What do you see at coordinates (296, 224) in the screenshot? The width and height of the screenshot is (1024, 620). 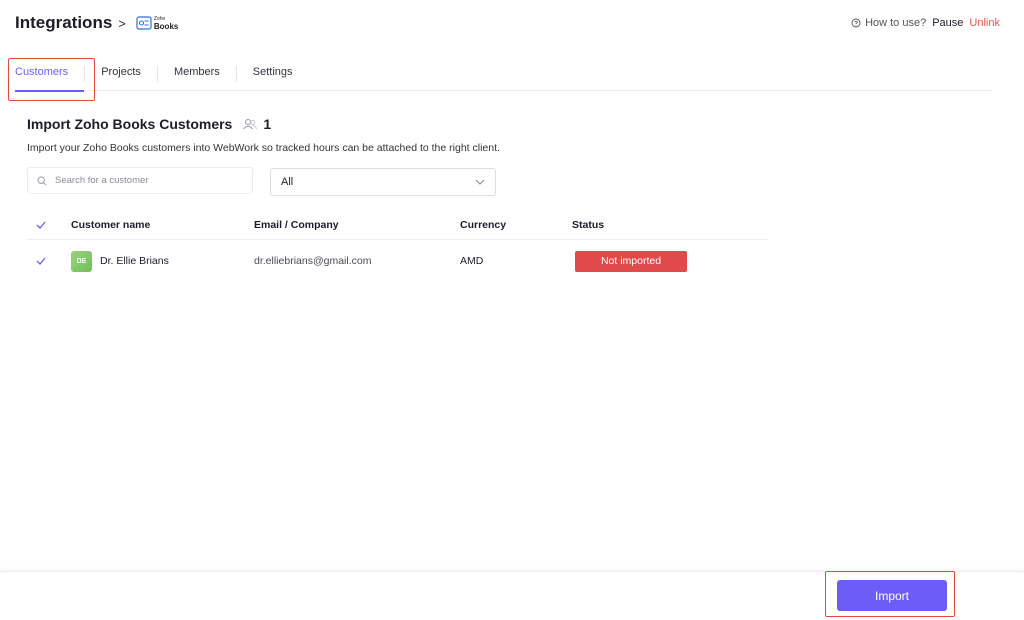 I see `column-email-company: Email / Company` at bounding box center [296, 224].